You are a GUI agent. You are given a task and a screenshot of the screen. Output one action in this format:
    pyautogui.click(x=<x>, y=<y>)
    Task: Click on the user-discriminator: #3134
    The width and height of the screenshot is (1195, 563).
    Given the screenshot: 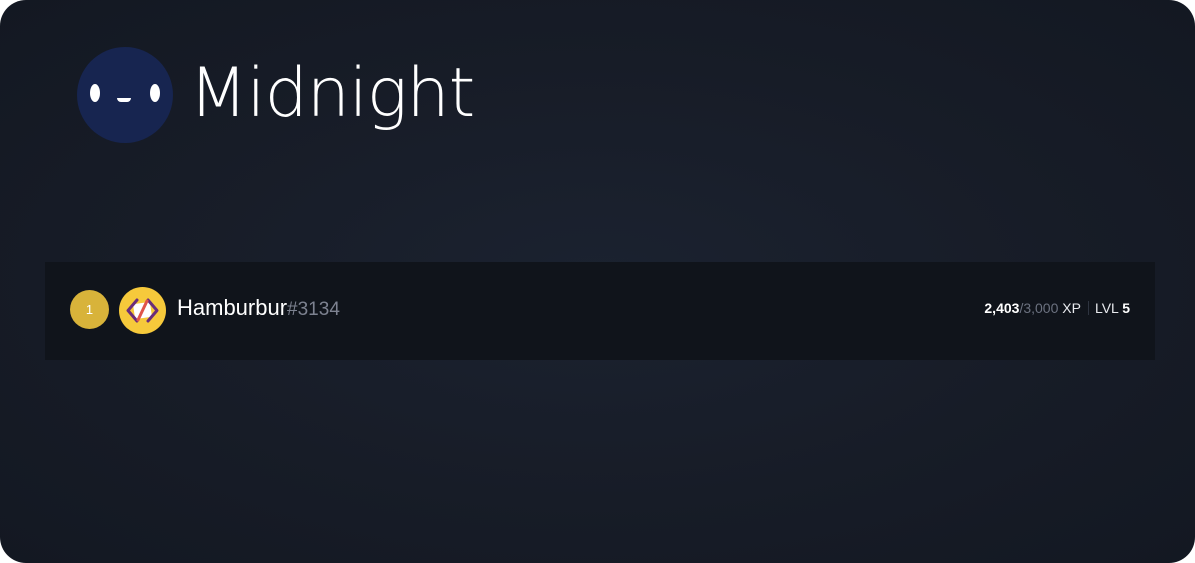 What is the action you would take?
    pyautogui.click(x=313, y=309)
    